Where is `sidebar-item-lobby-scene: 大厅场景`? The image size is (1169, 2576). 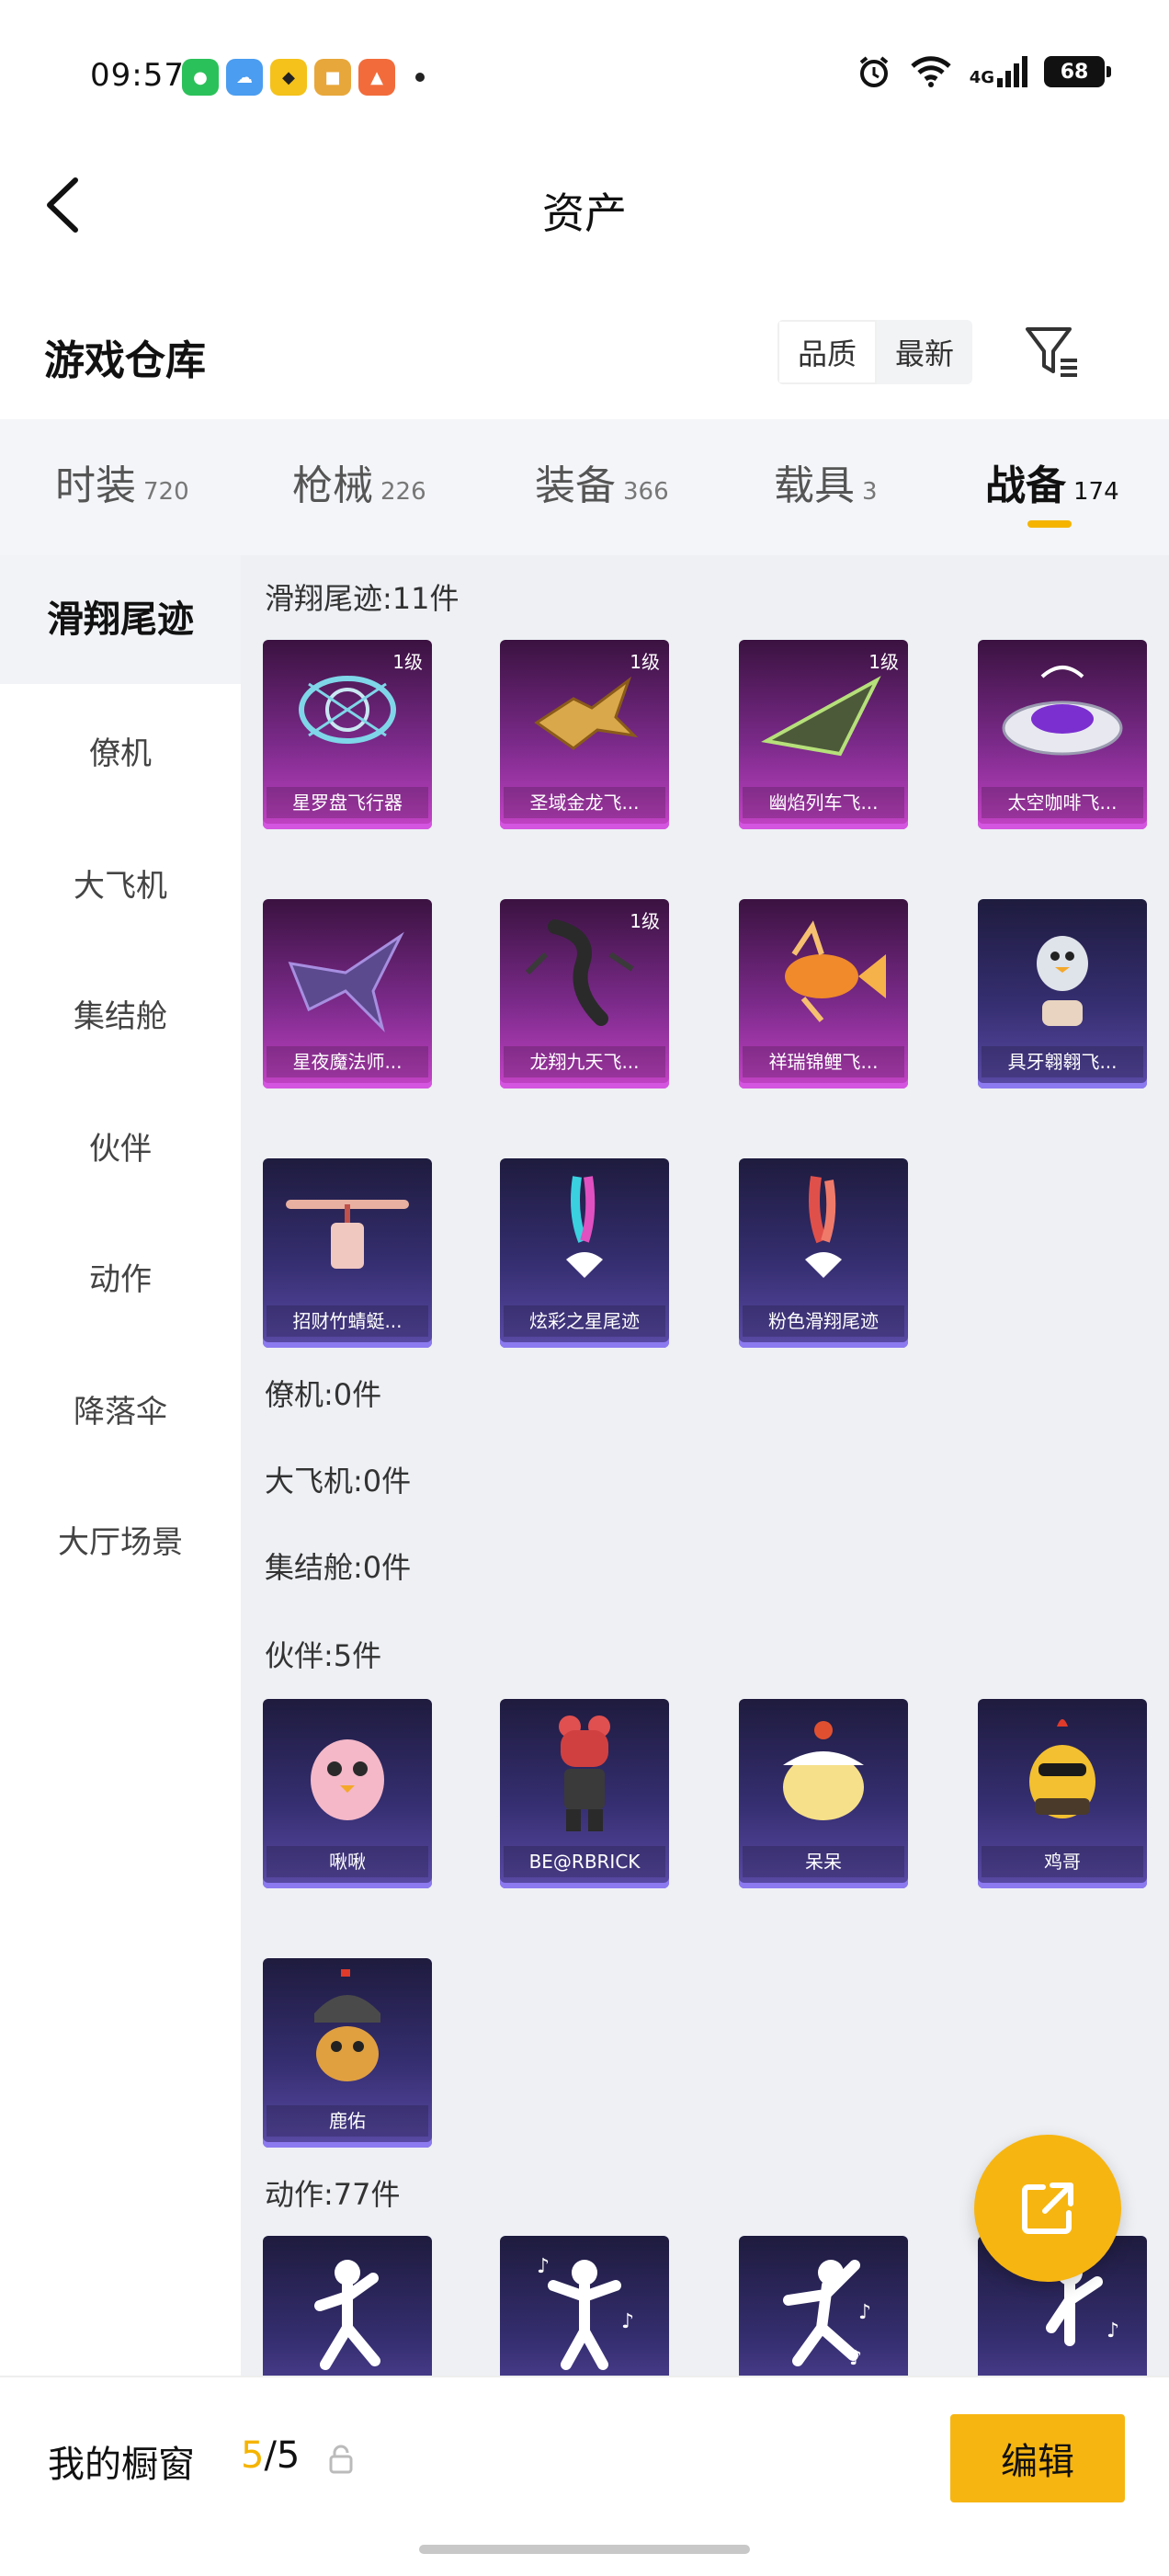
sidebar-item-lobby-scene: 大厅场景 is located at coordinates (120, 1539).